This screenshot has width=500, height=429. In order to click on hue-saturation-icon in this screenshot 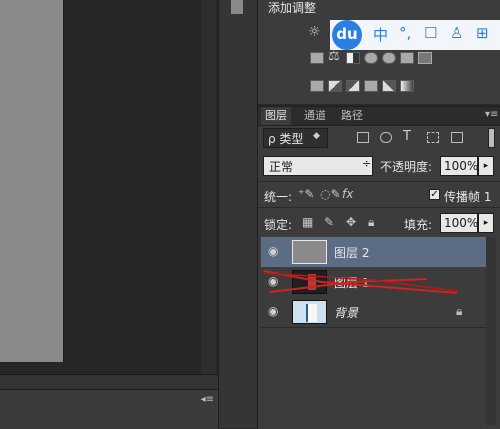, I will do `click(317, 58)`.